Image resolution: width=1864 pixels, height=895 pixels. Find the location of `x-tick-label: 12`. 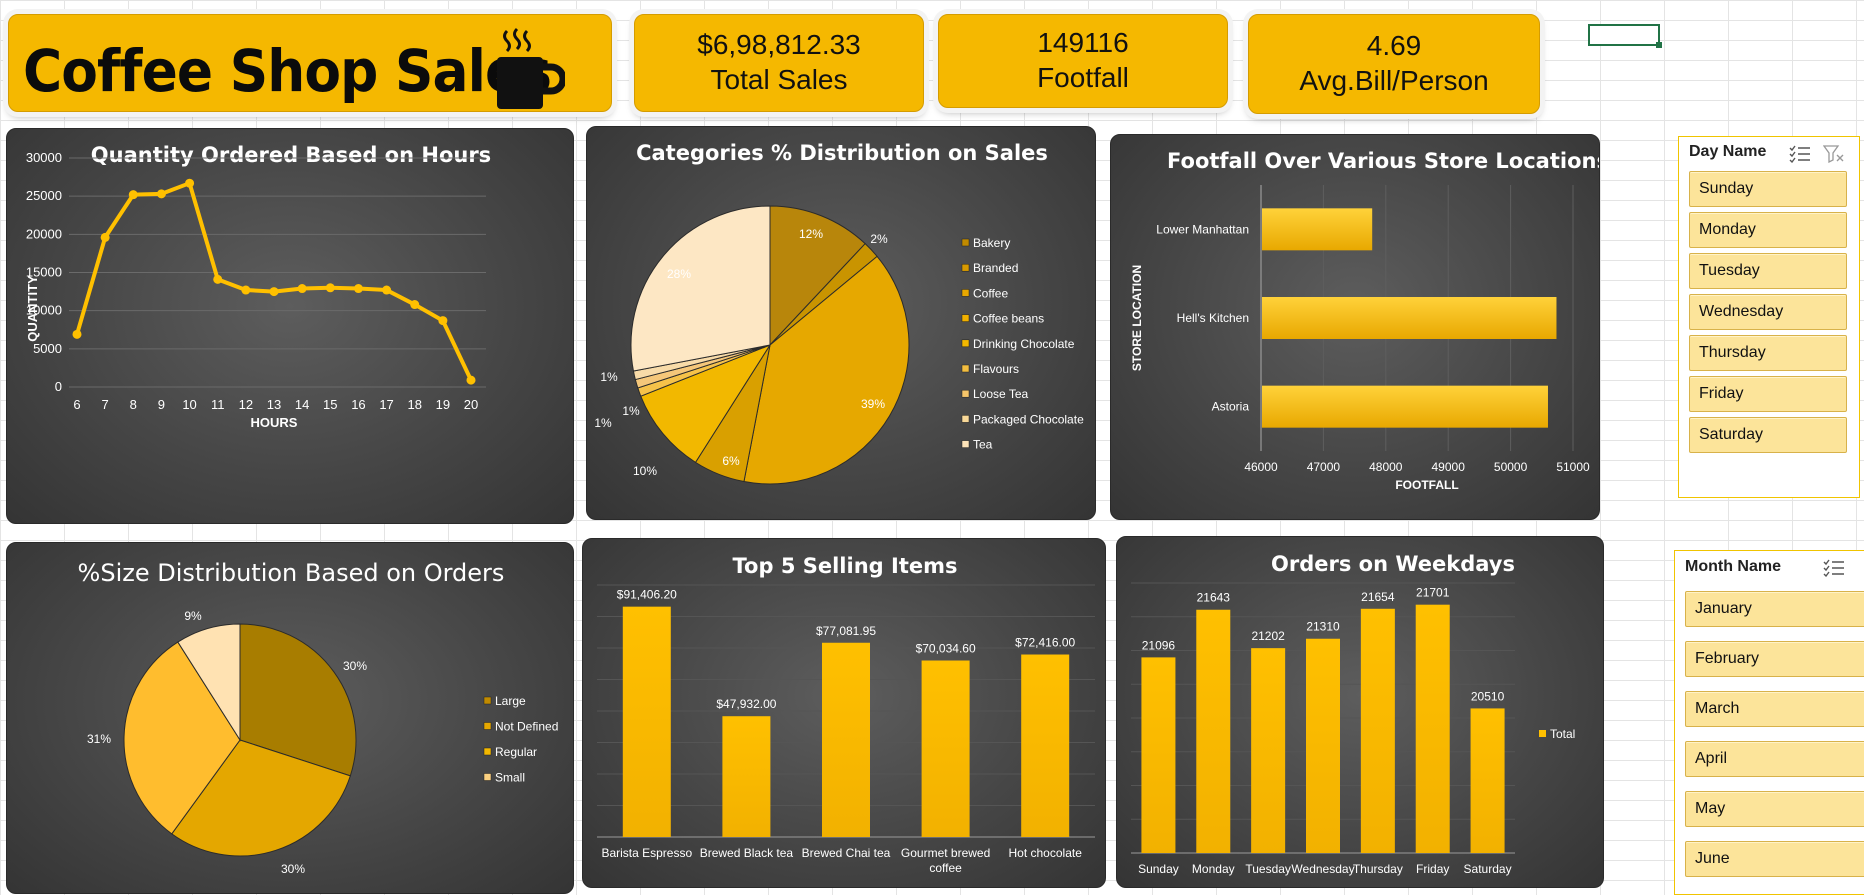

x-tick-label: 12 is located at coordinates (246, 404).